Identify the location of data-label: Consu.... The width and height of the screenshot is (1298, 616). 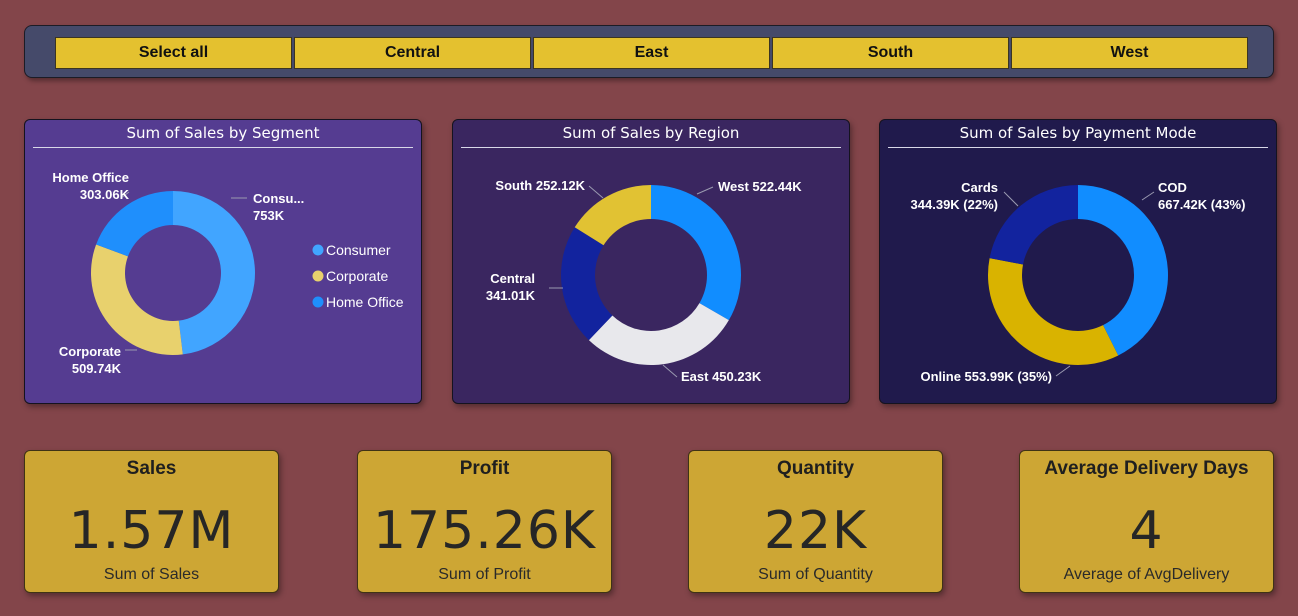
(278, 198).